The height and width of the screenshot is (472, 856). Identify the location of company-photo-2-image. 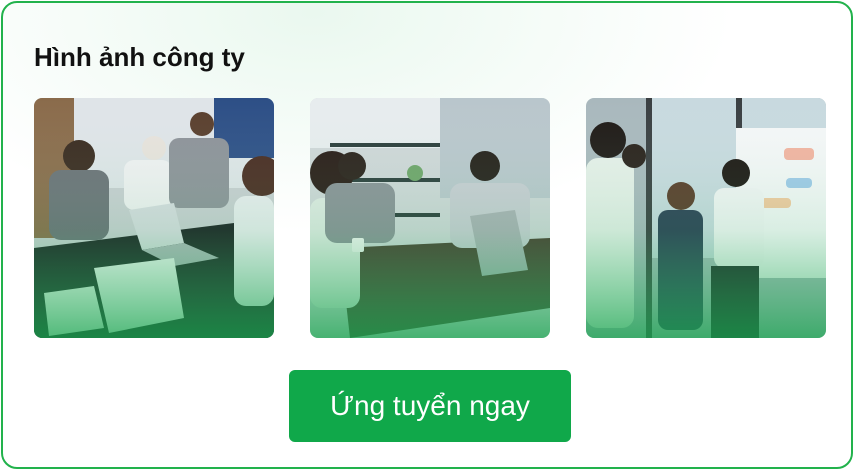
(430, 218).